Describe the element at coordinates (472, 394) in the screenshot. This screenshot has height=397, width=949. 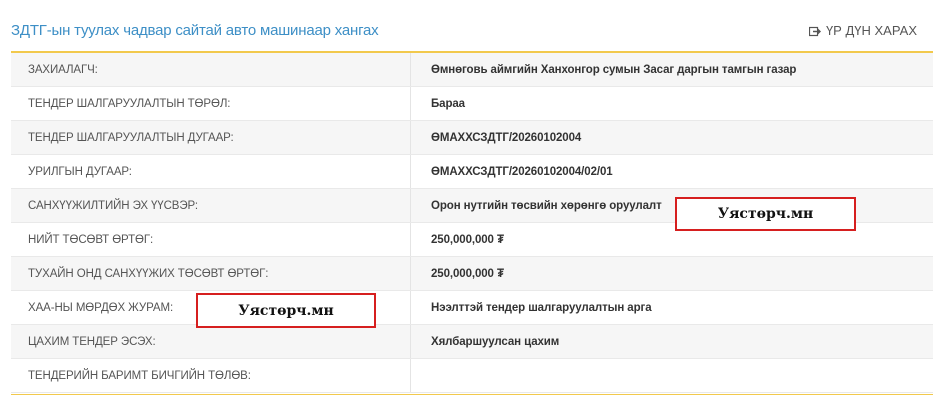
I see `table-bottom-rule` at that location.